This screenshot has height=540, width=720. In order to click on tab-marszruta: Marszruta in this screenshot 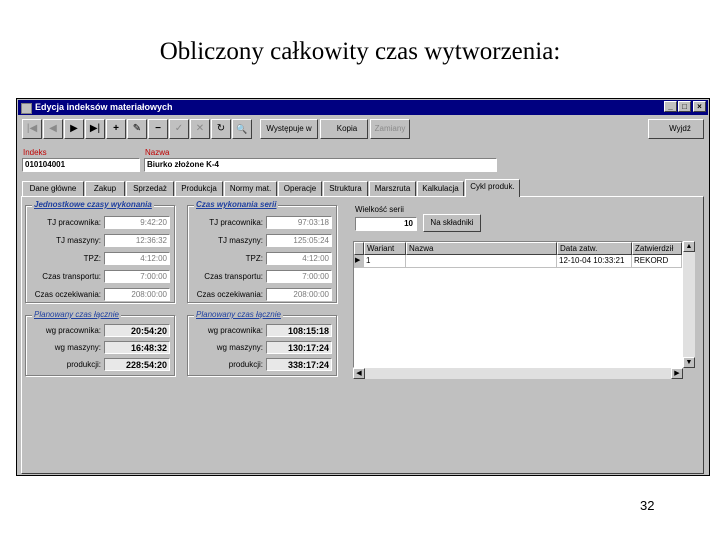, I will do `click(392, 188)`.